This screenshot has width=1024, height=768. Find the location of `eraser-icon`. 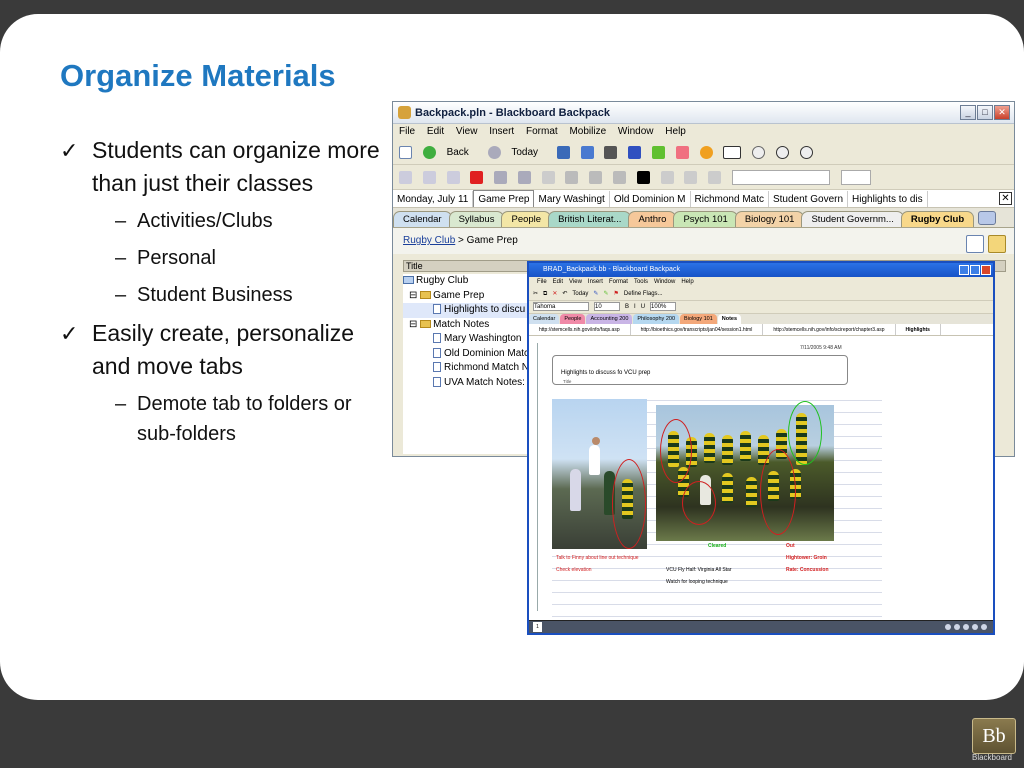

eraser-icon is located at coordinates (682, 152).